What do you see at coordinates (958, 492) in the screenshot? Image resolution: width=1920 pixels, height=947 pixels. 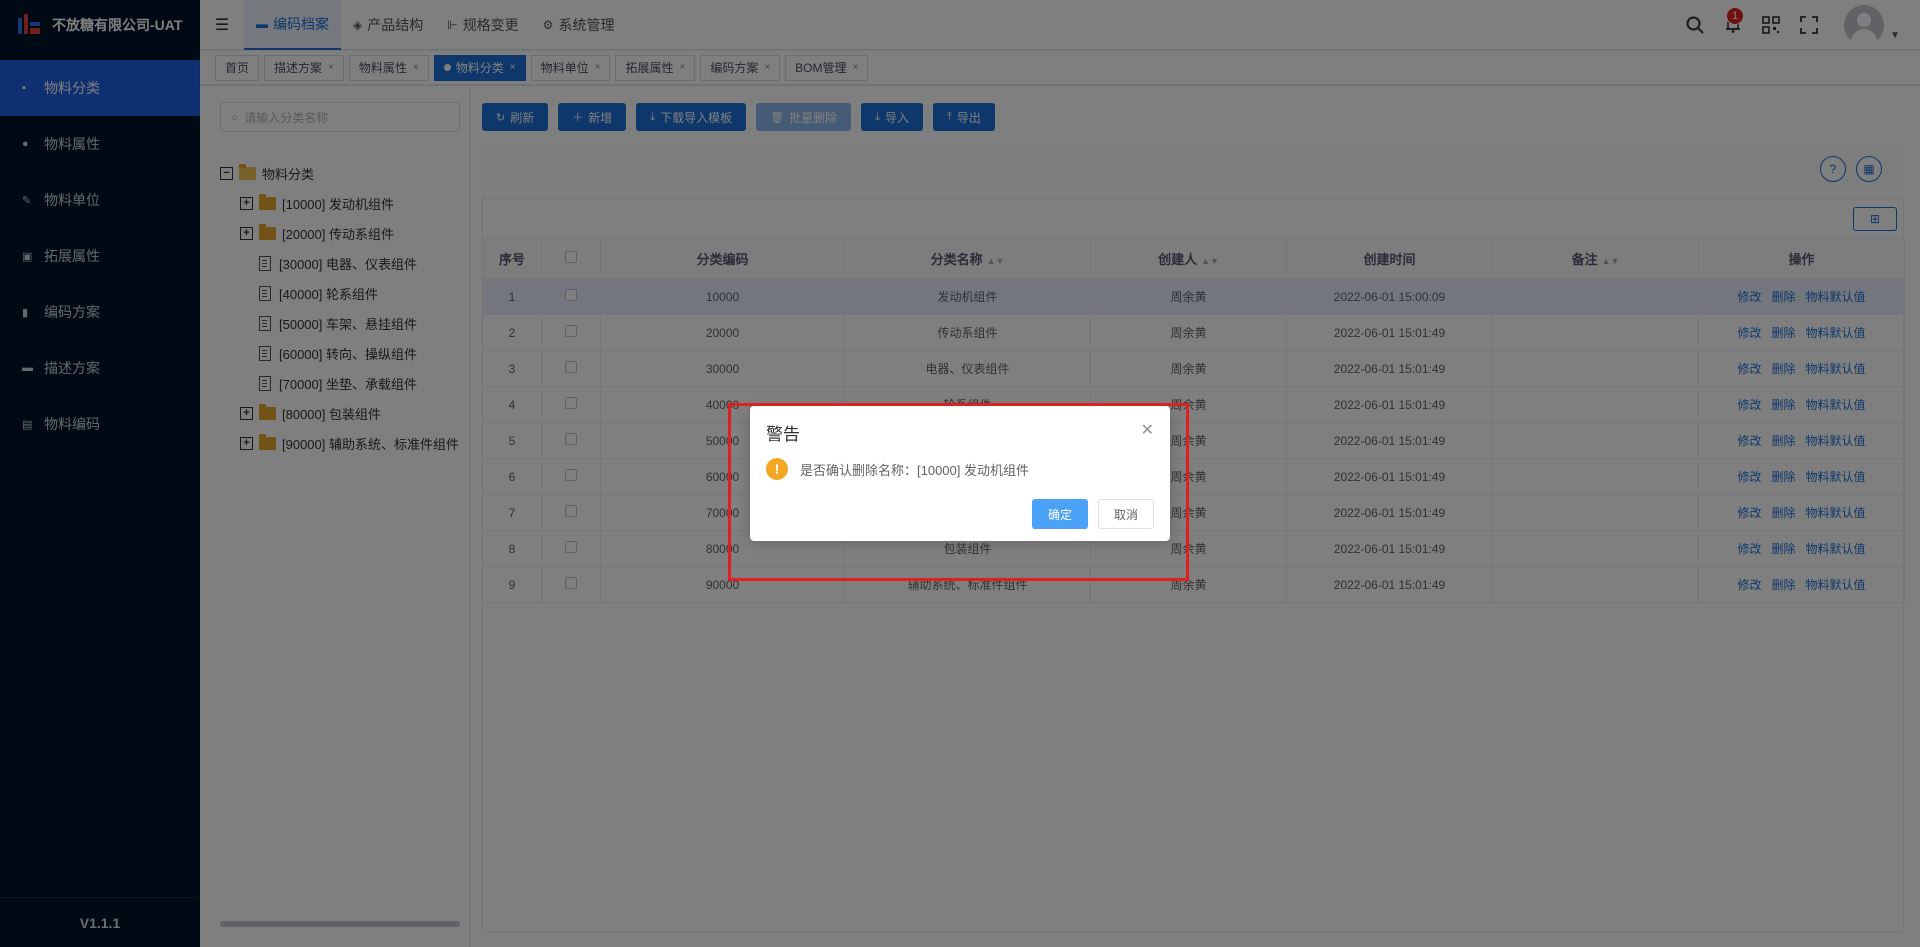 I see `highlight-box` at bounding box center [958, 492].